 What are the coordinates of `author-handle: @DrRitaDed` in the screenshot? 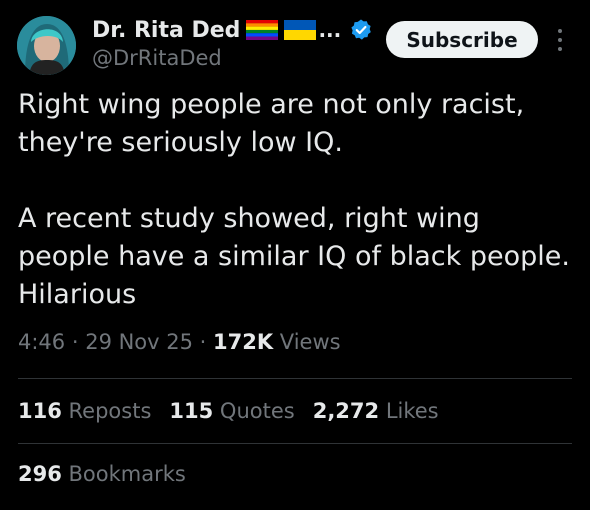 It's located at (157, 58).